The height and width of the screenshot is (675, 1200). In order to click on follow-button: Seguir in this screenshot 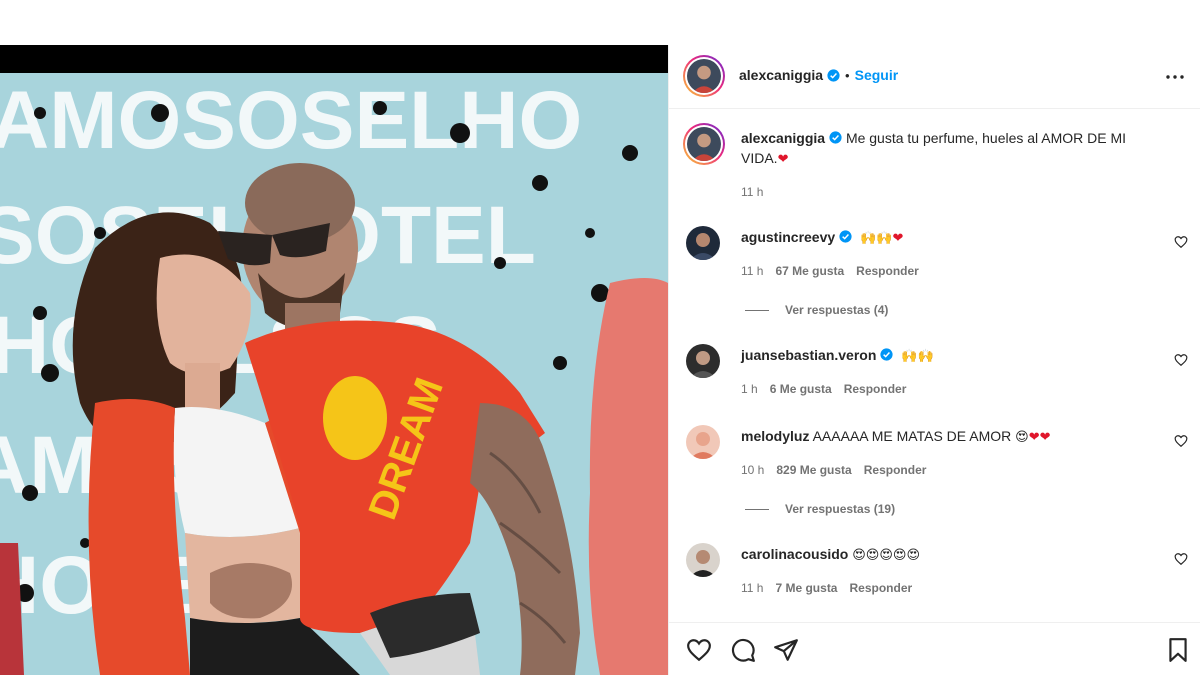, I will do `click(877, 75)`.